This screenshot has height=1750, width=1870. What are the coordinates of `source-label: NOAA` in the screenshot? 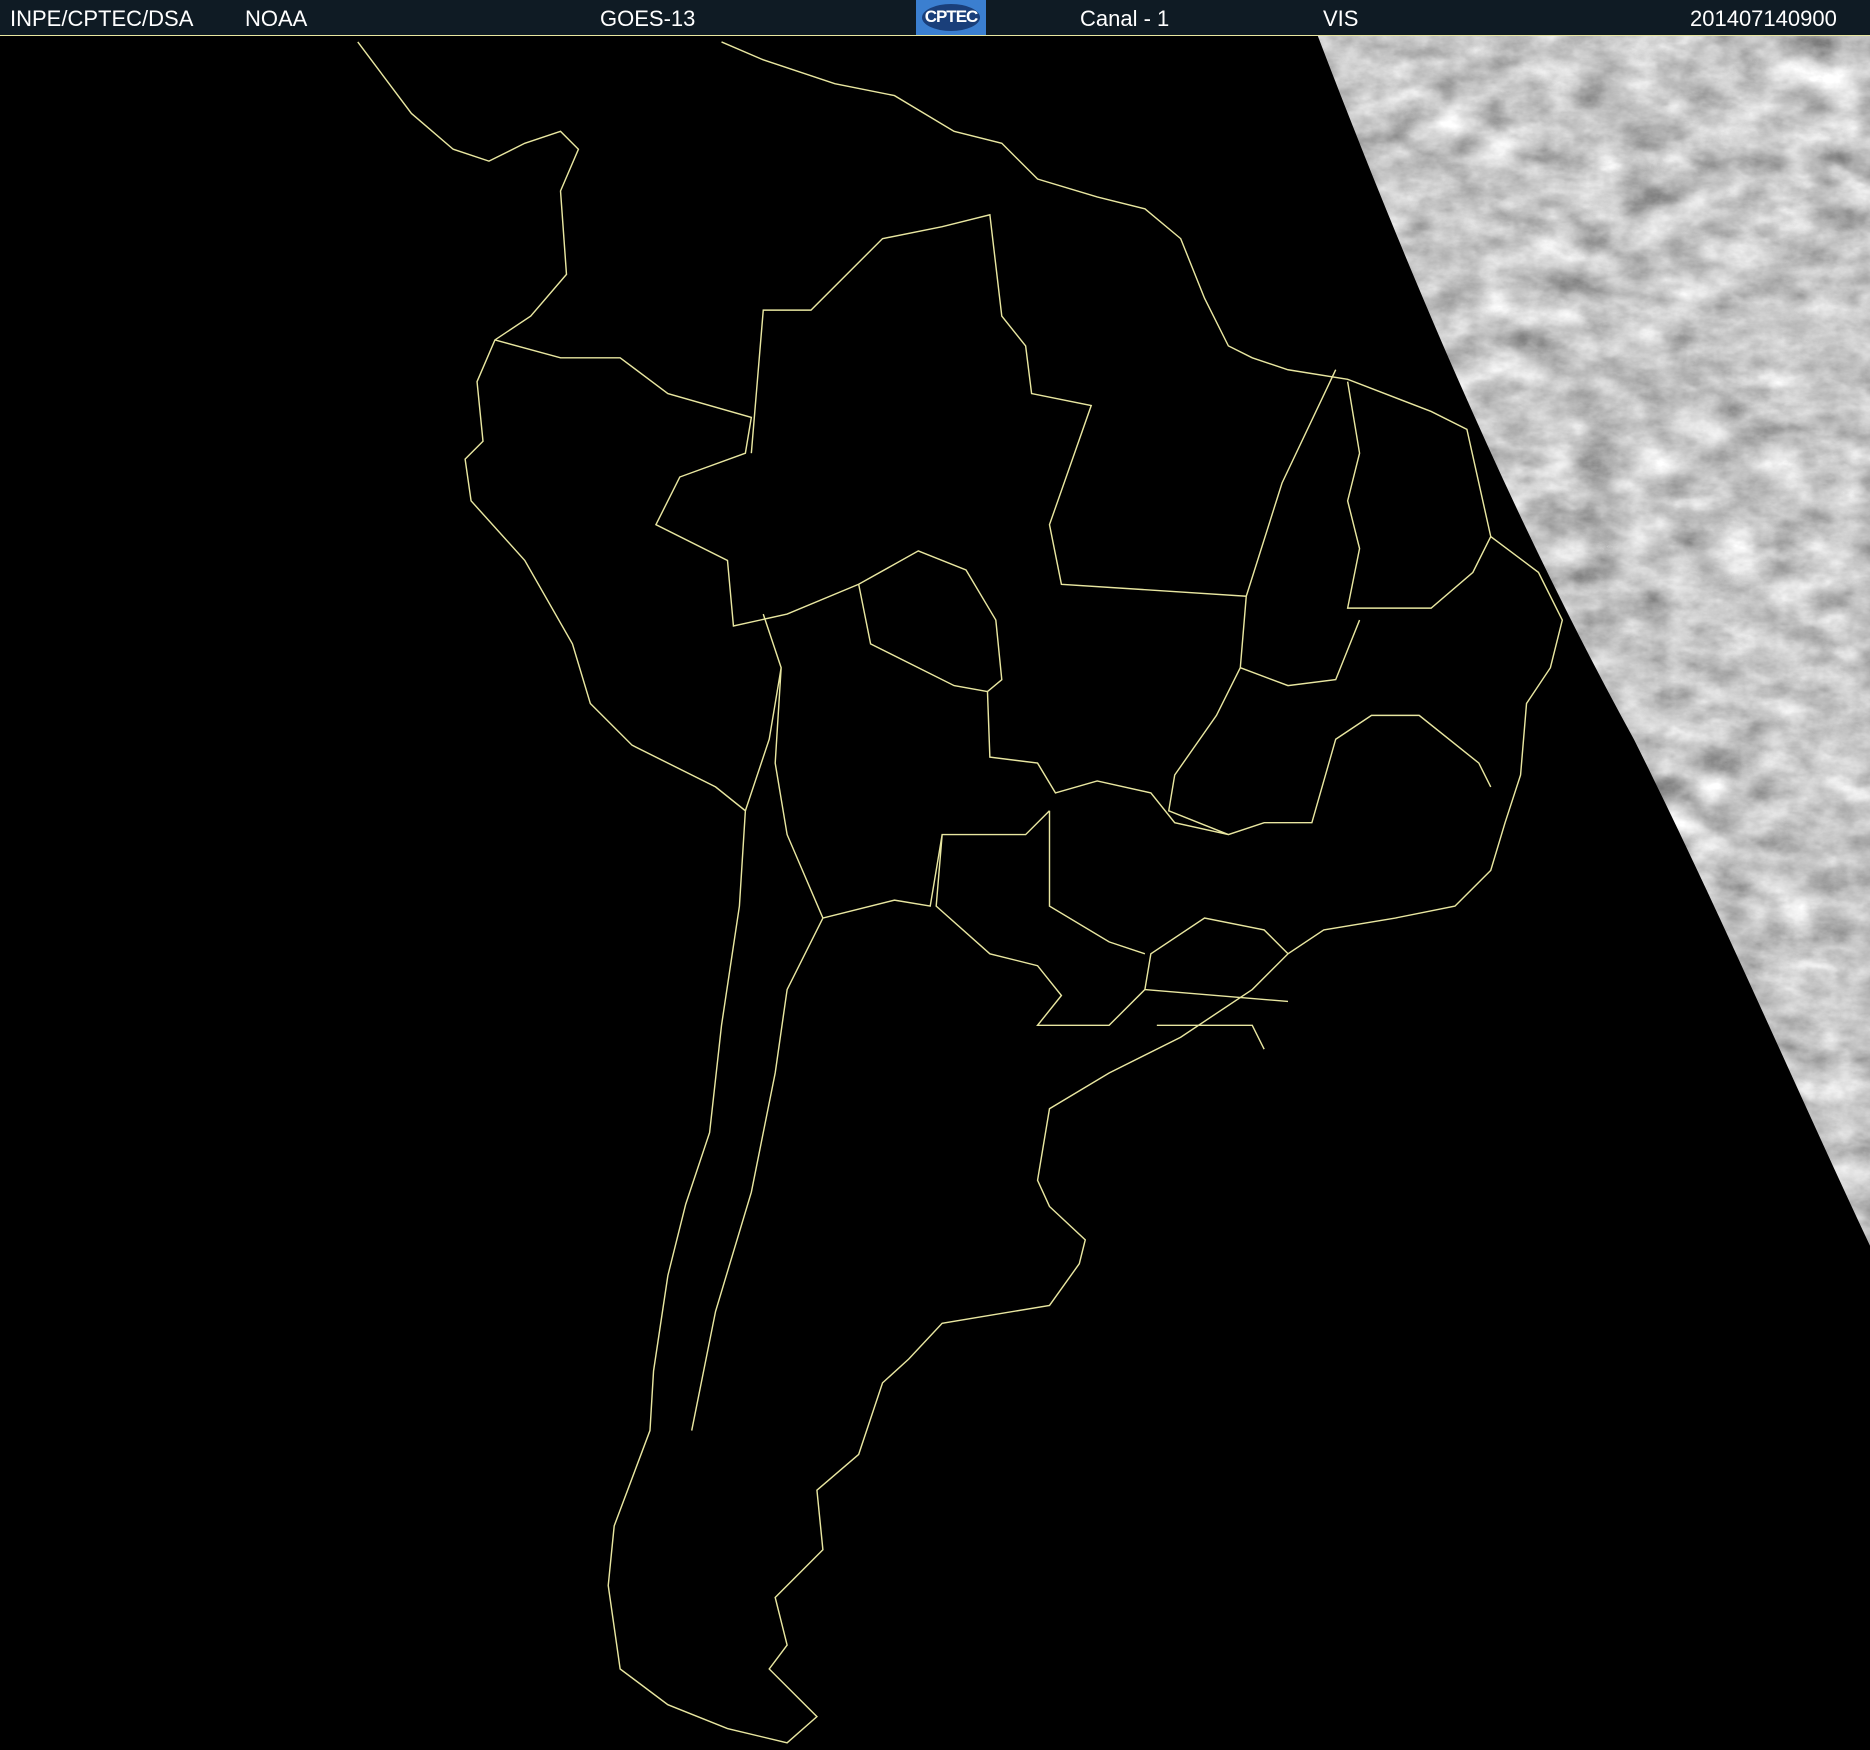 It's located at (276, 18).